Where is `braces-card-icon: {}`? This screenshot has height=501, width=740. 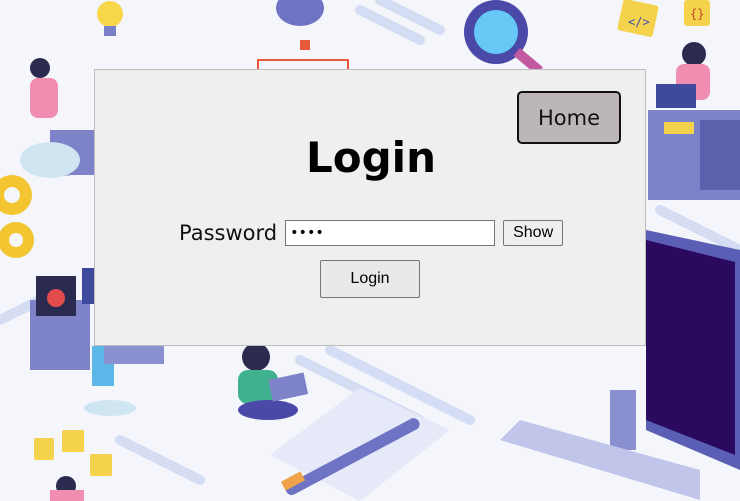
braces-card-icon: {} is located at coordinates (697, 14).